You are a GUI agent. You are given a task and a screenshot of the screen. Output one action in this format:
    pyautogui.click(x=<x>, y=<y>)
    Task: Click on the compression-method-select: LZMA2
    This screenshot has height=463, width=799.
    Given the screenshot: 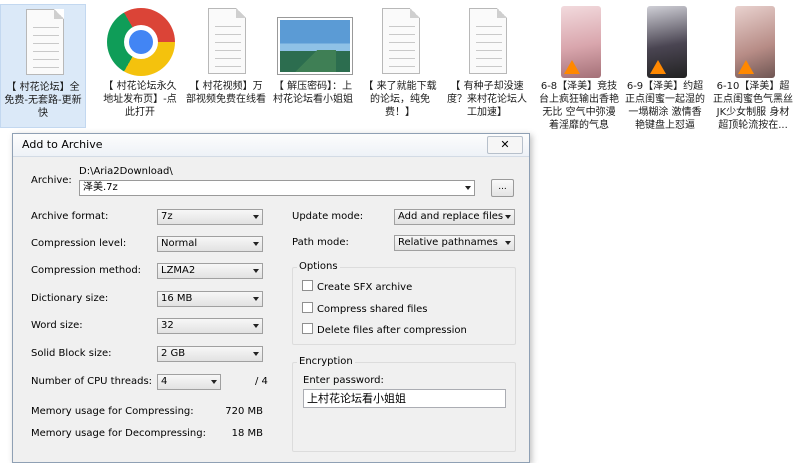 What is the action you would take?
    pyautogui.click(x=210, y=271)
    